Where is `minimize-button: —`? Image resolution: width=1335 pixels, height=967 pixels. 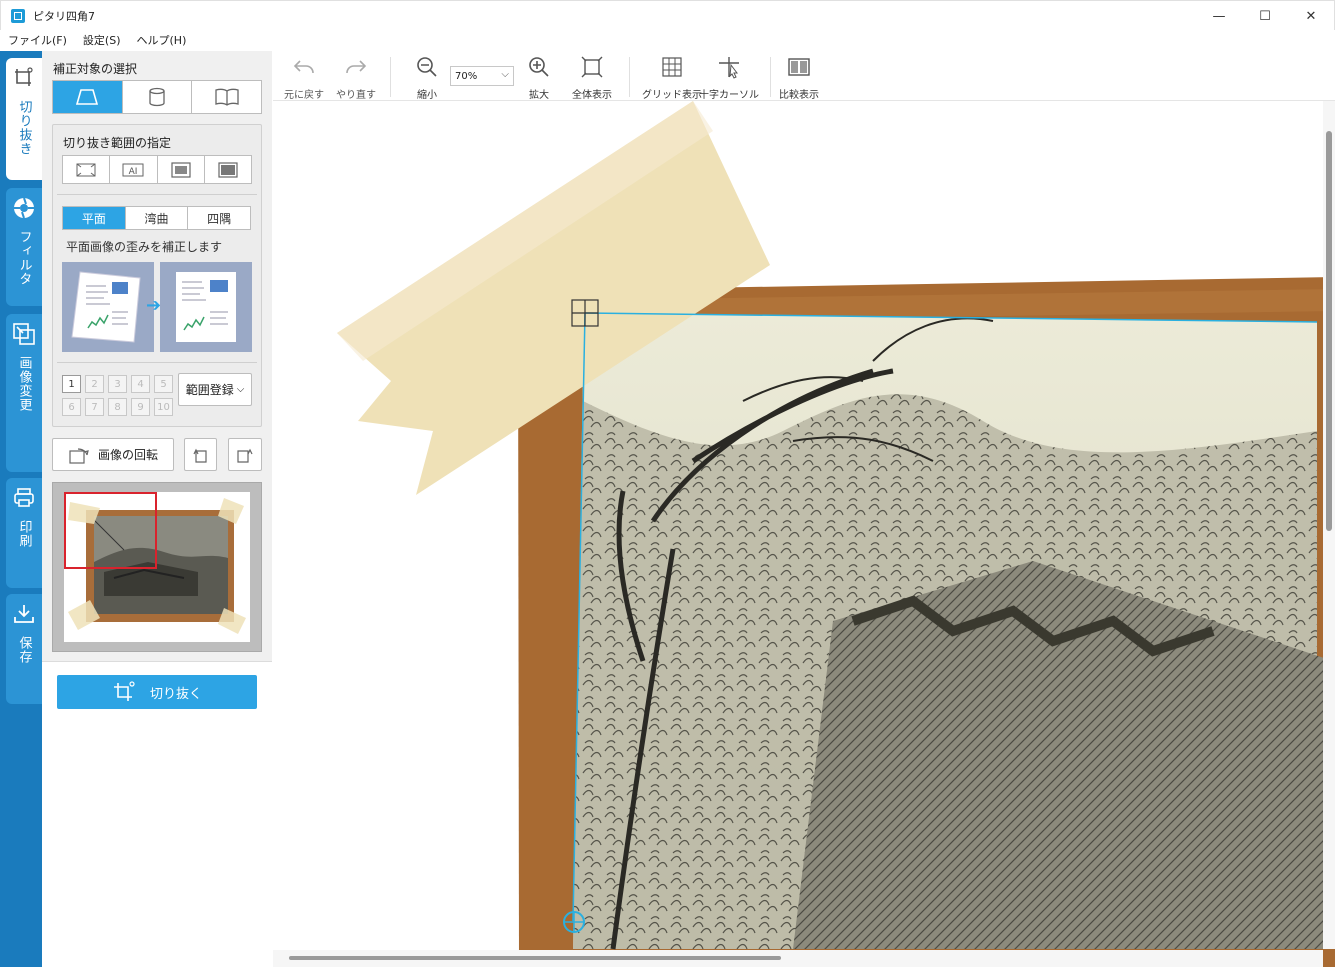
minimize-button: — is located at coordinates (1219, 16).